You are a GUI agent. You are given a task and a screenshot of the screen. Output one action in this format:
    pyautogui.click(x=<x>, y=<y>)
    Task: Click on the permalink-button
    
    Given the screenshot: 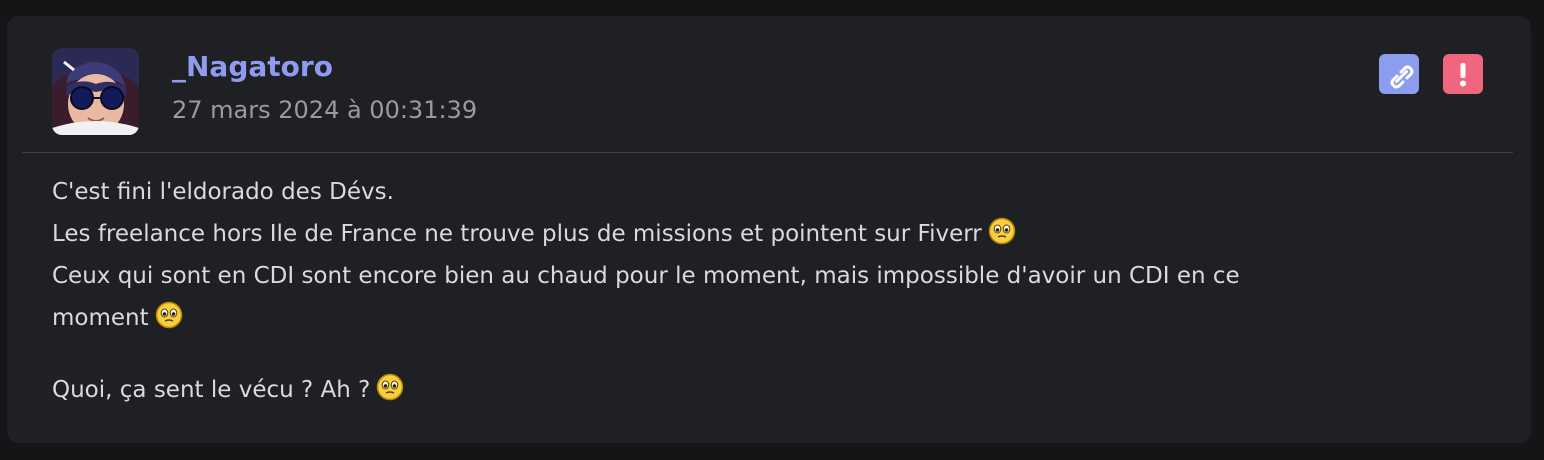 What is the action you would take?
    pyautogui.click(x=1399, y=74)
    